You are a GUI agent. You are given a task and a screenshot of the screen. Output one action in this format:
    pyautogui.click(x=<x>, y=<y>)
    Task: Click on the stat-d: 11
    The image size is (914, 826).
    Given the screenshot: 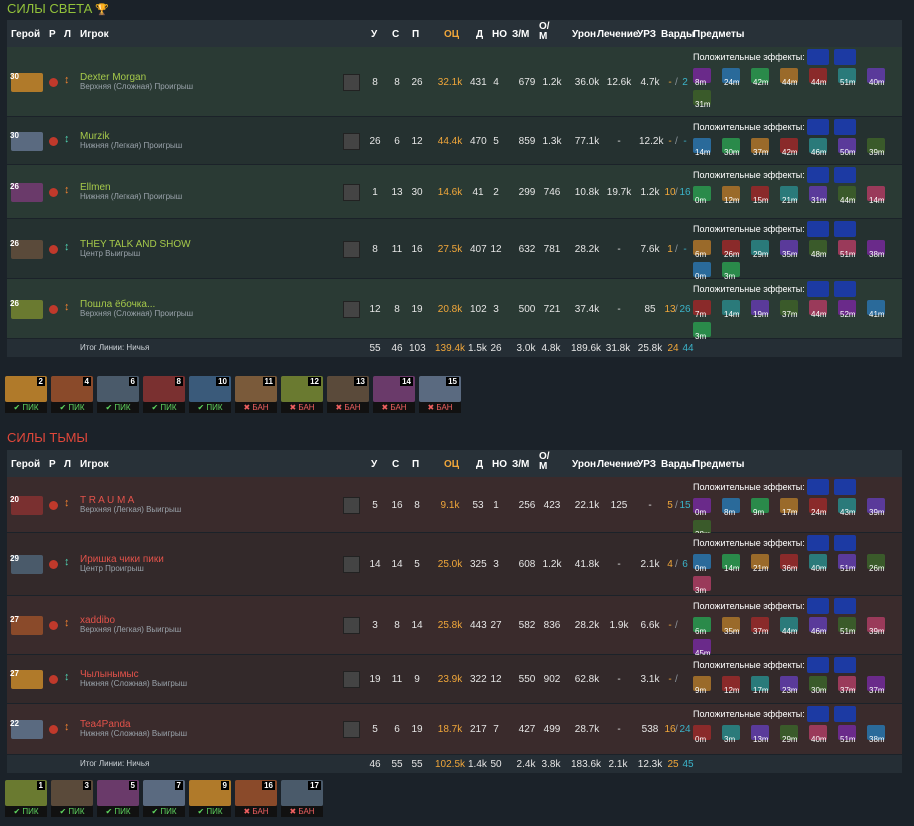 What is the action you would take?
    pyautogui.click(x=397, y=679)
    